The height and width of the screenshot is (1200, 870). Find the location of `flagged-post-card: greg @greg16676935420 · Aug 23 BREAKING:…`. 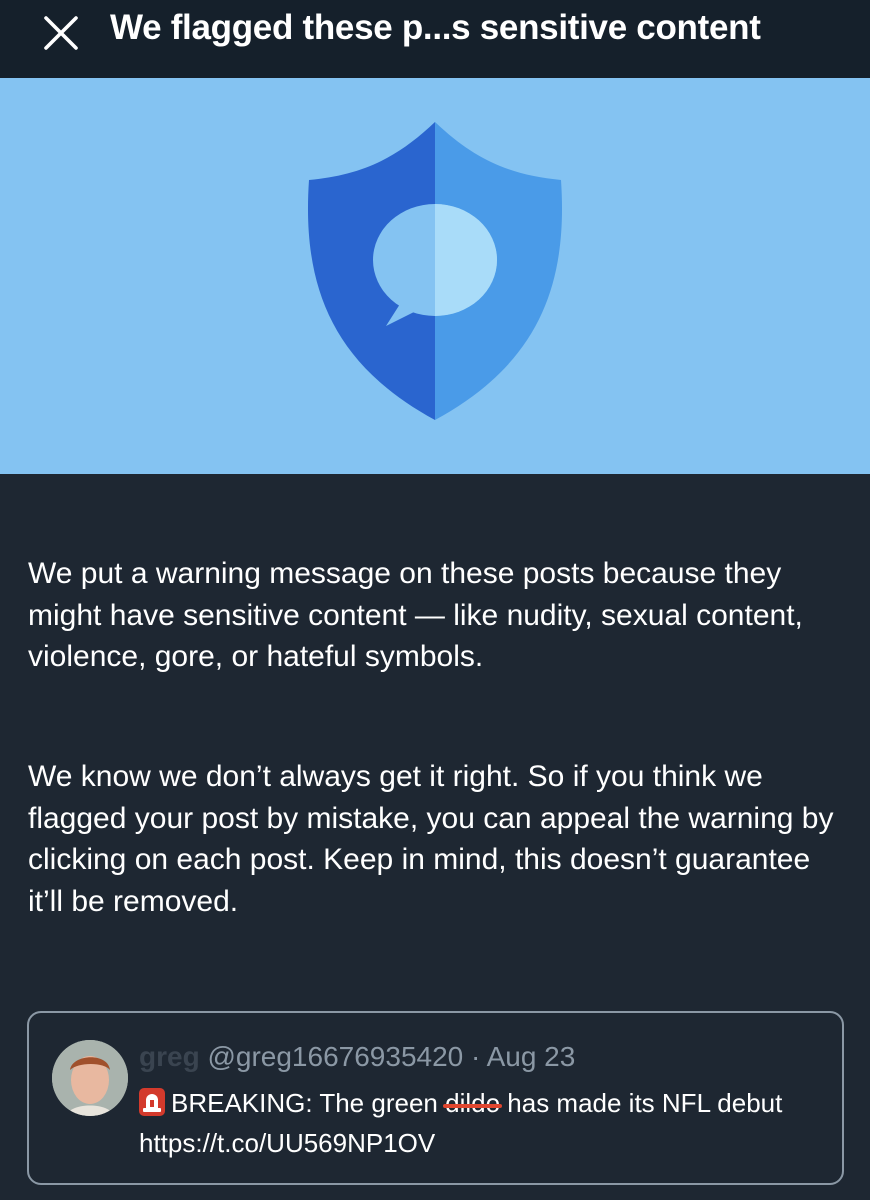

flagged-post-card: greg @greg16676935420 · Aug 23 BREAKING:… is located at coordinates (435, 1098).